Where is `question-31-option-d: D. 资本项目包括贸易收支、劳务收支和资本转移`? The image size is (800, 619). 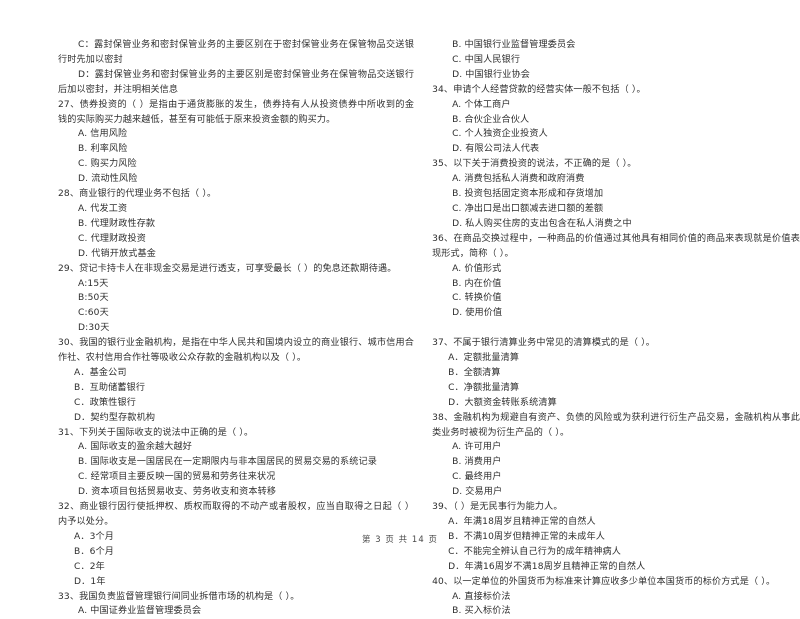
question-31-option-d: D. 资本项目包括贸易收支、劳务收支和资本转移 is located at coordinates (236, 492).